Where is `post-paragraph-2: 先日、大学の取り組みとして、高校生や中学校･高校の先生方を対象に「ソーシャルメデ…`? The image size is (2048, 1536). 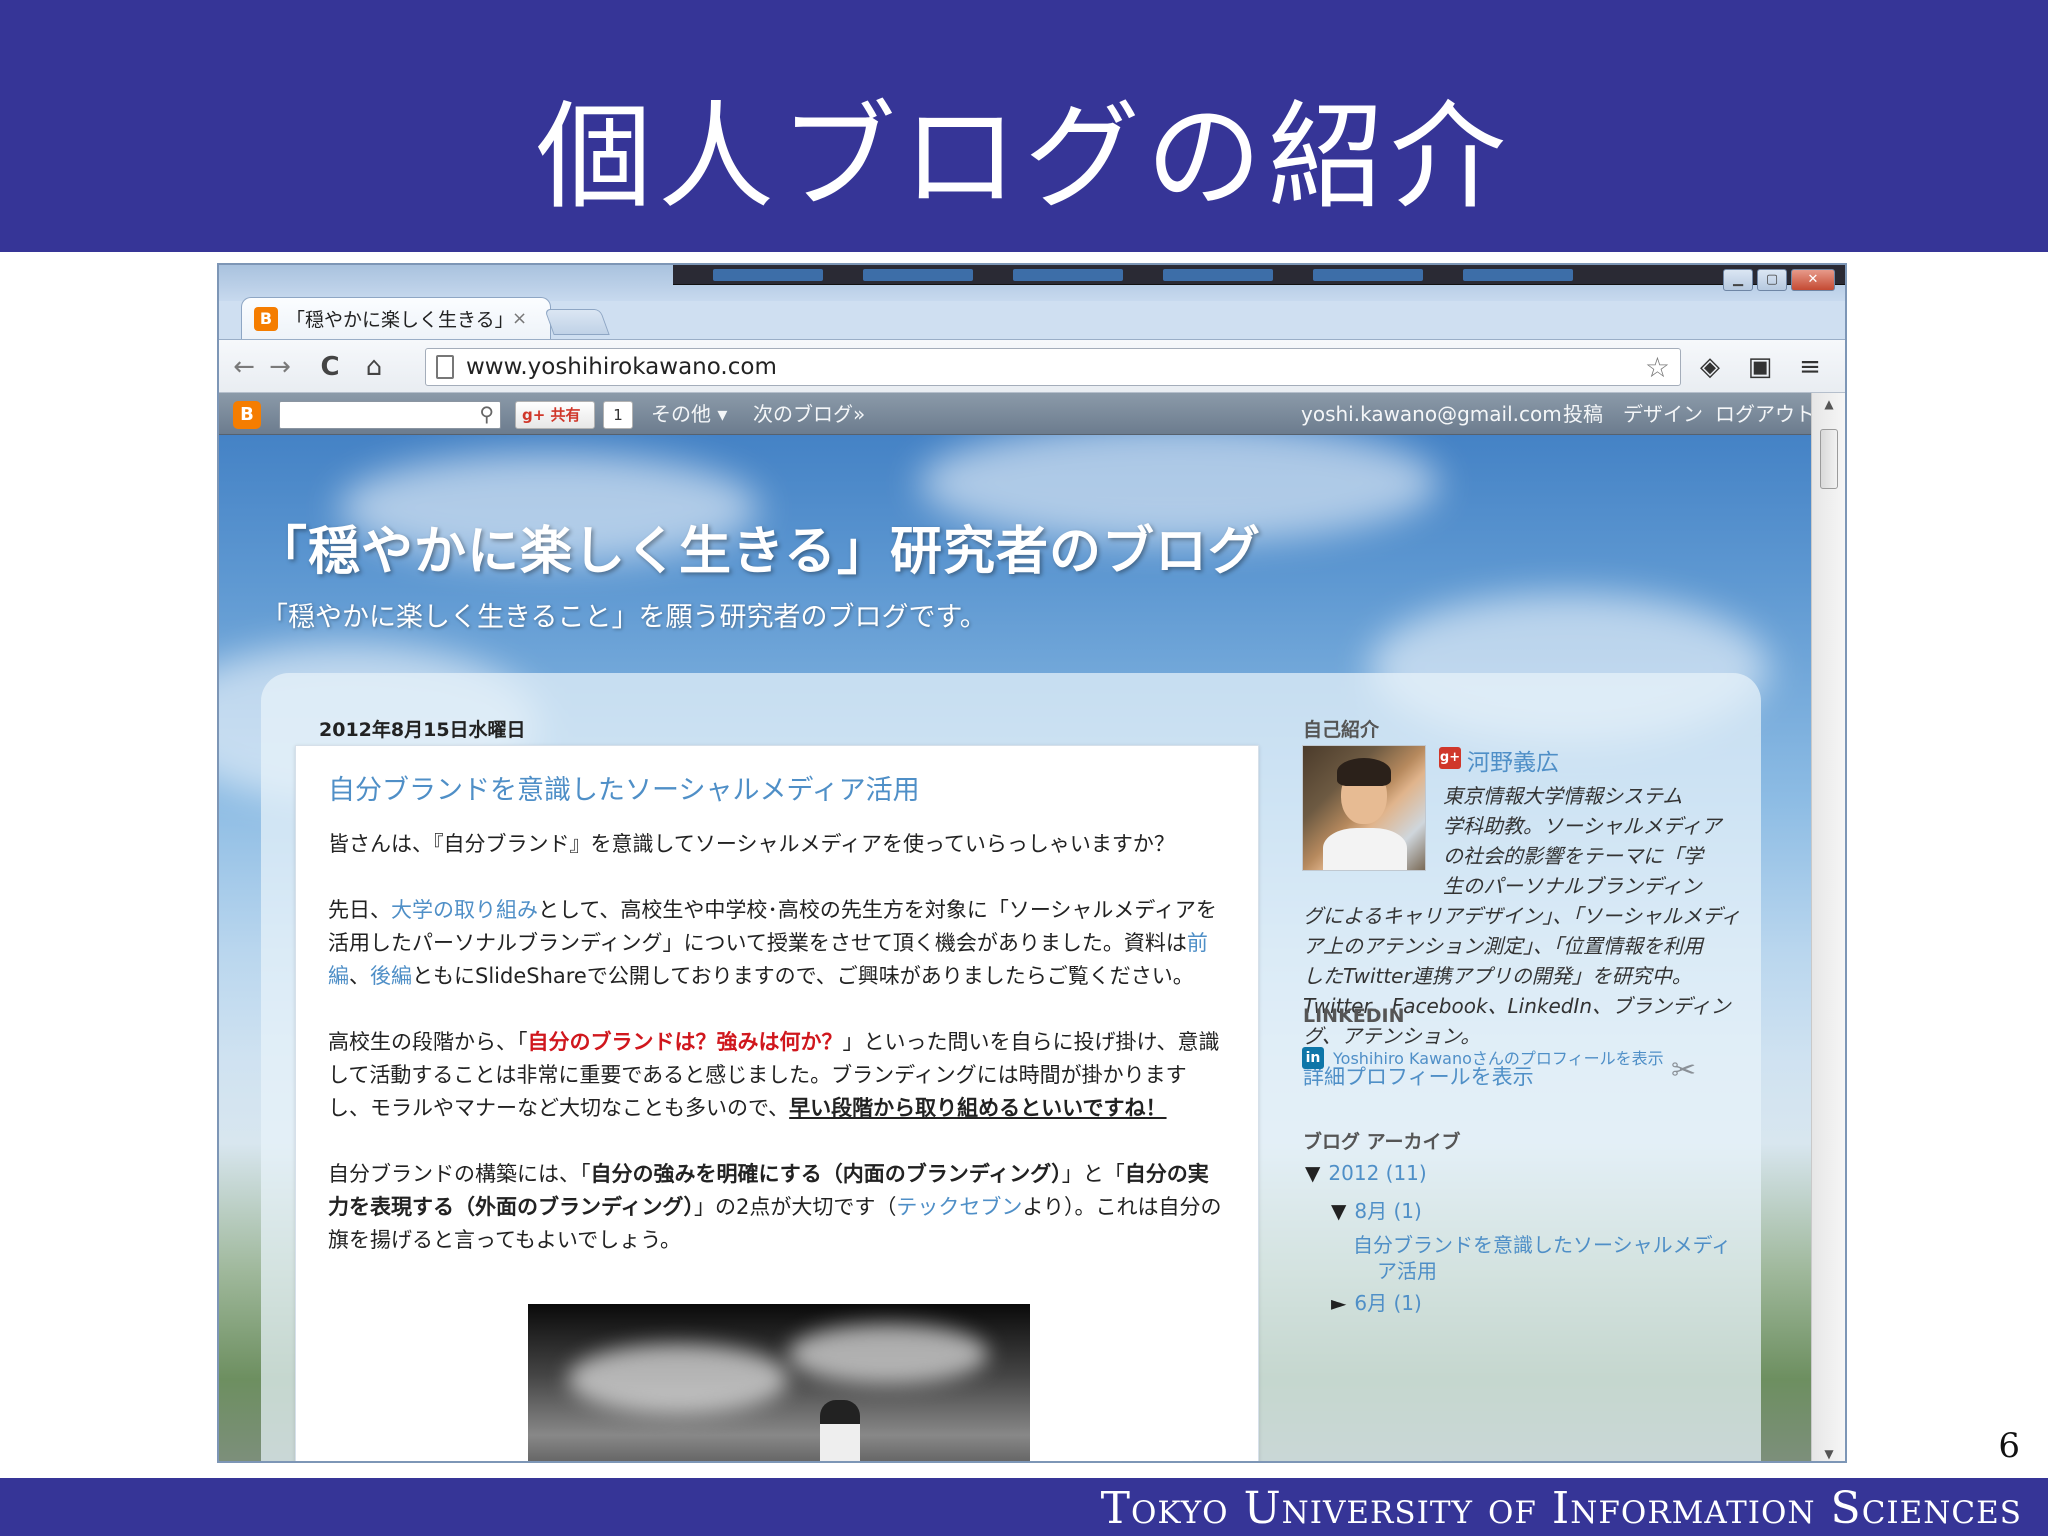
post-paragraph-2: 先日、大学の取り組みとして、高校生や中学校･高校の先生方を対象に「ソーシャルメデ… is located at coordinates (772, 943).